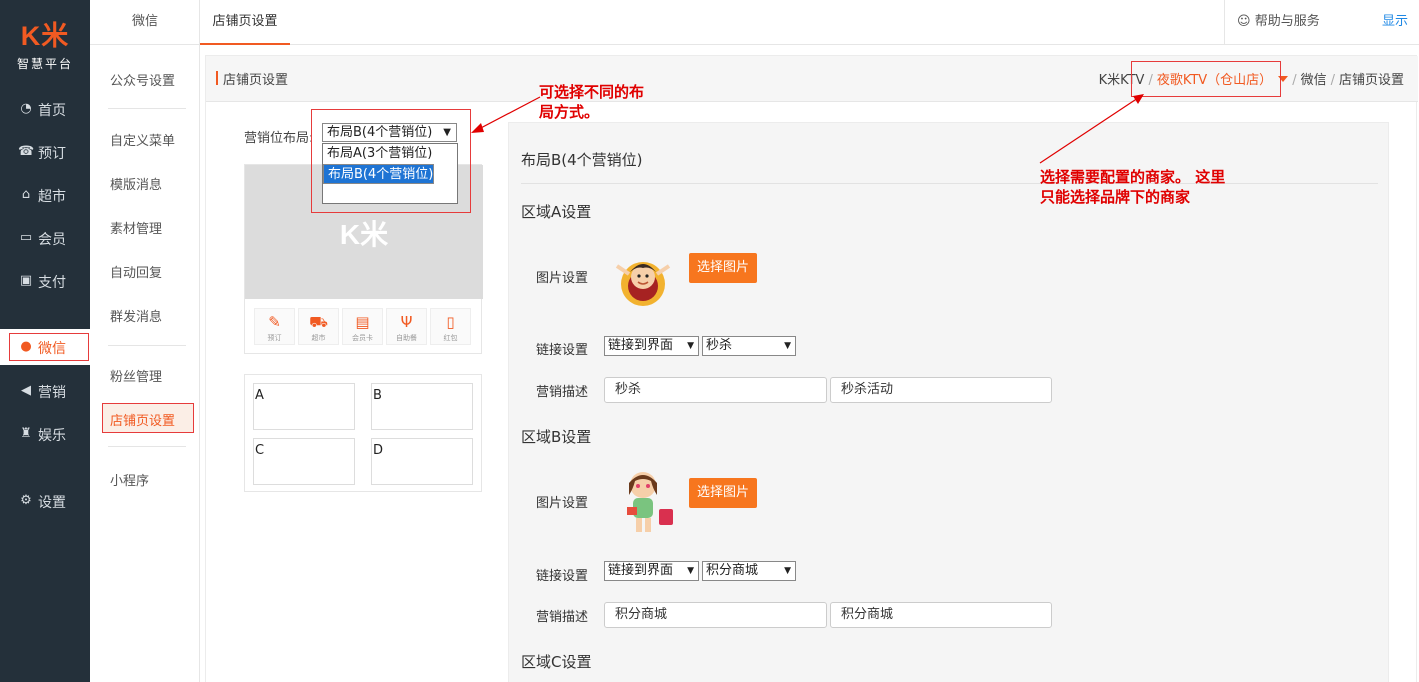 The width and height of the screenshot is (1419, 682). Describe the element at coordinates (142, 79) in the screenshot. I see `submenu-item: 公众号设置` at that location.